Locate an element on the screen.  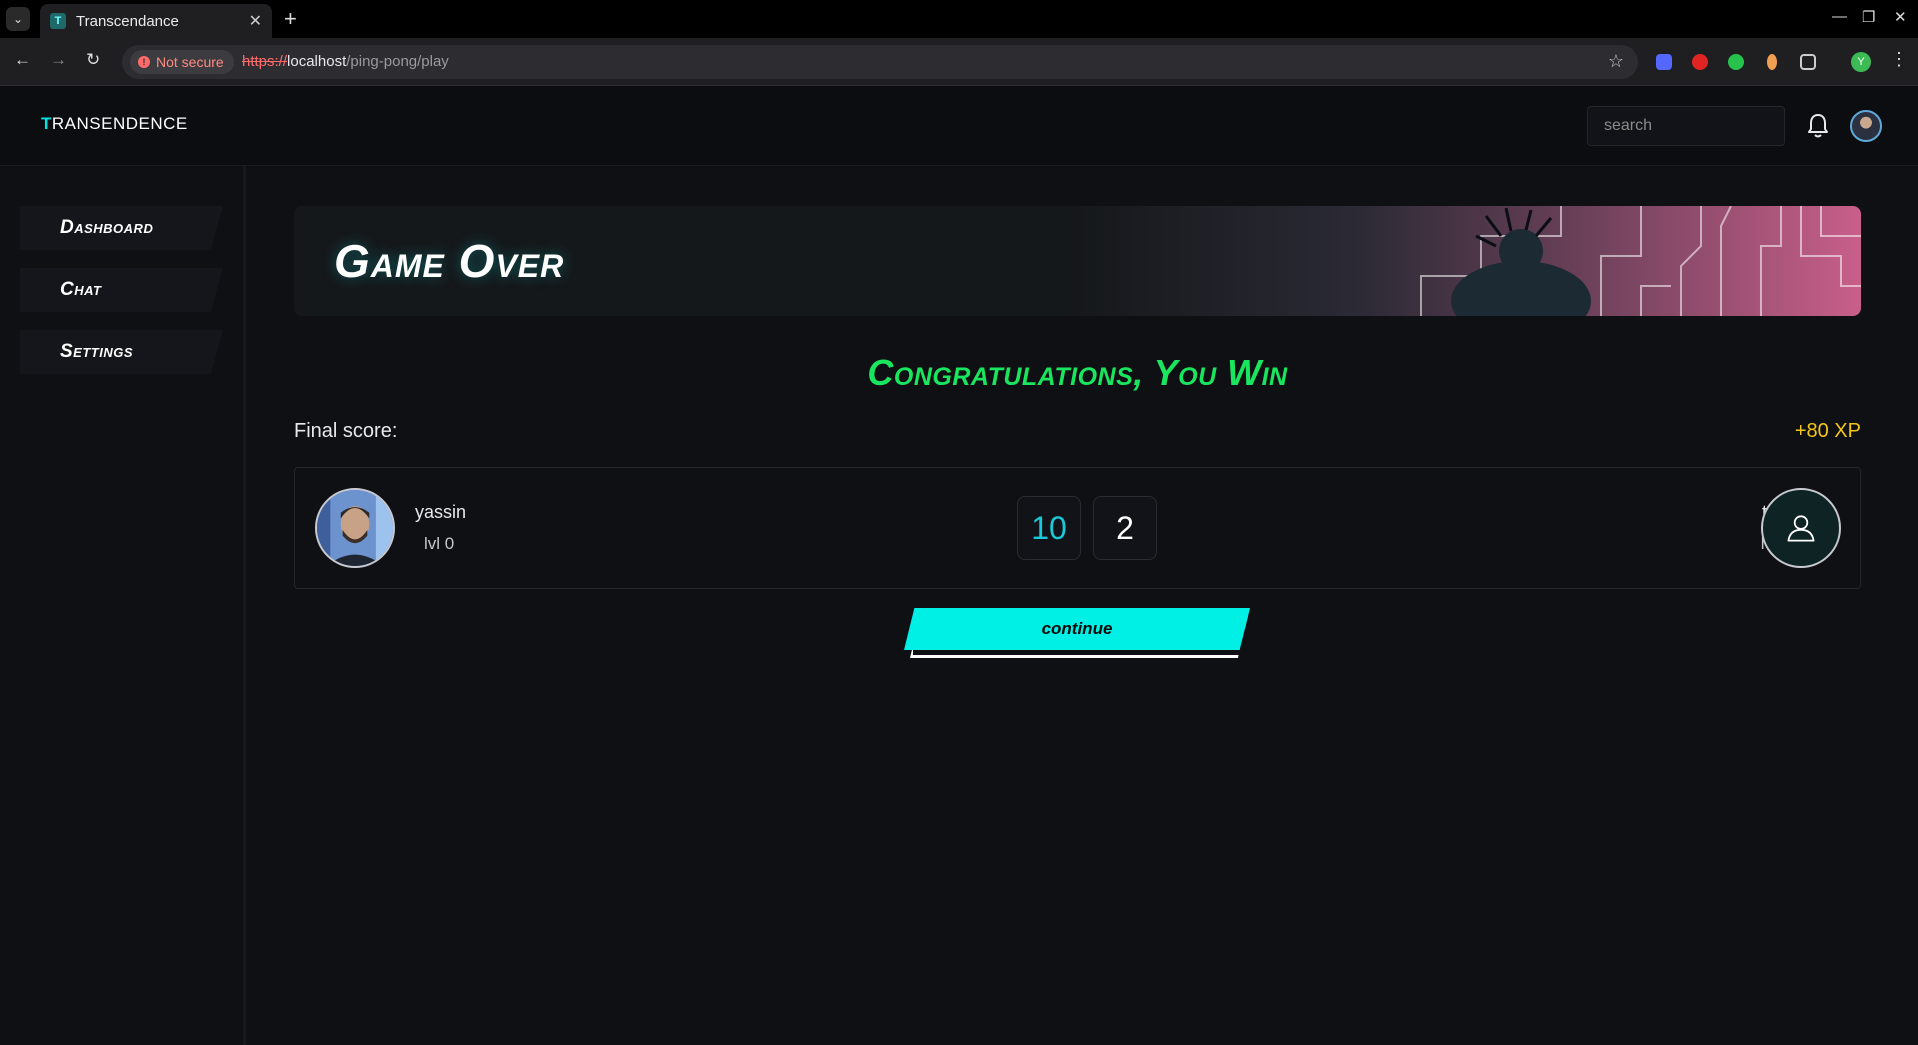
circuit-art is located at coordinates (1640, 261).